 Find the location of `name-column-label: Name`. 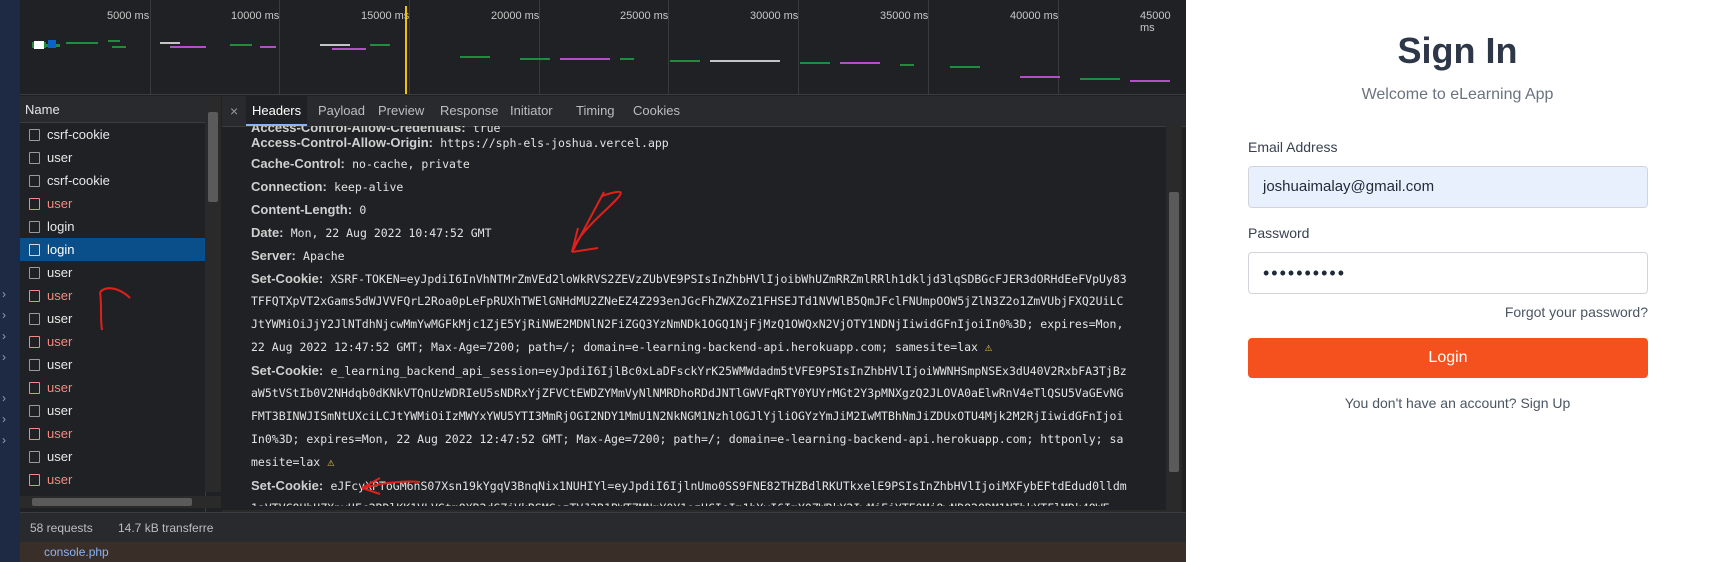

name-column-label: Name is located at coordinates (42, 109).